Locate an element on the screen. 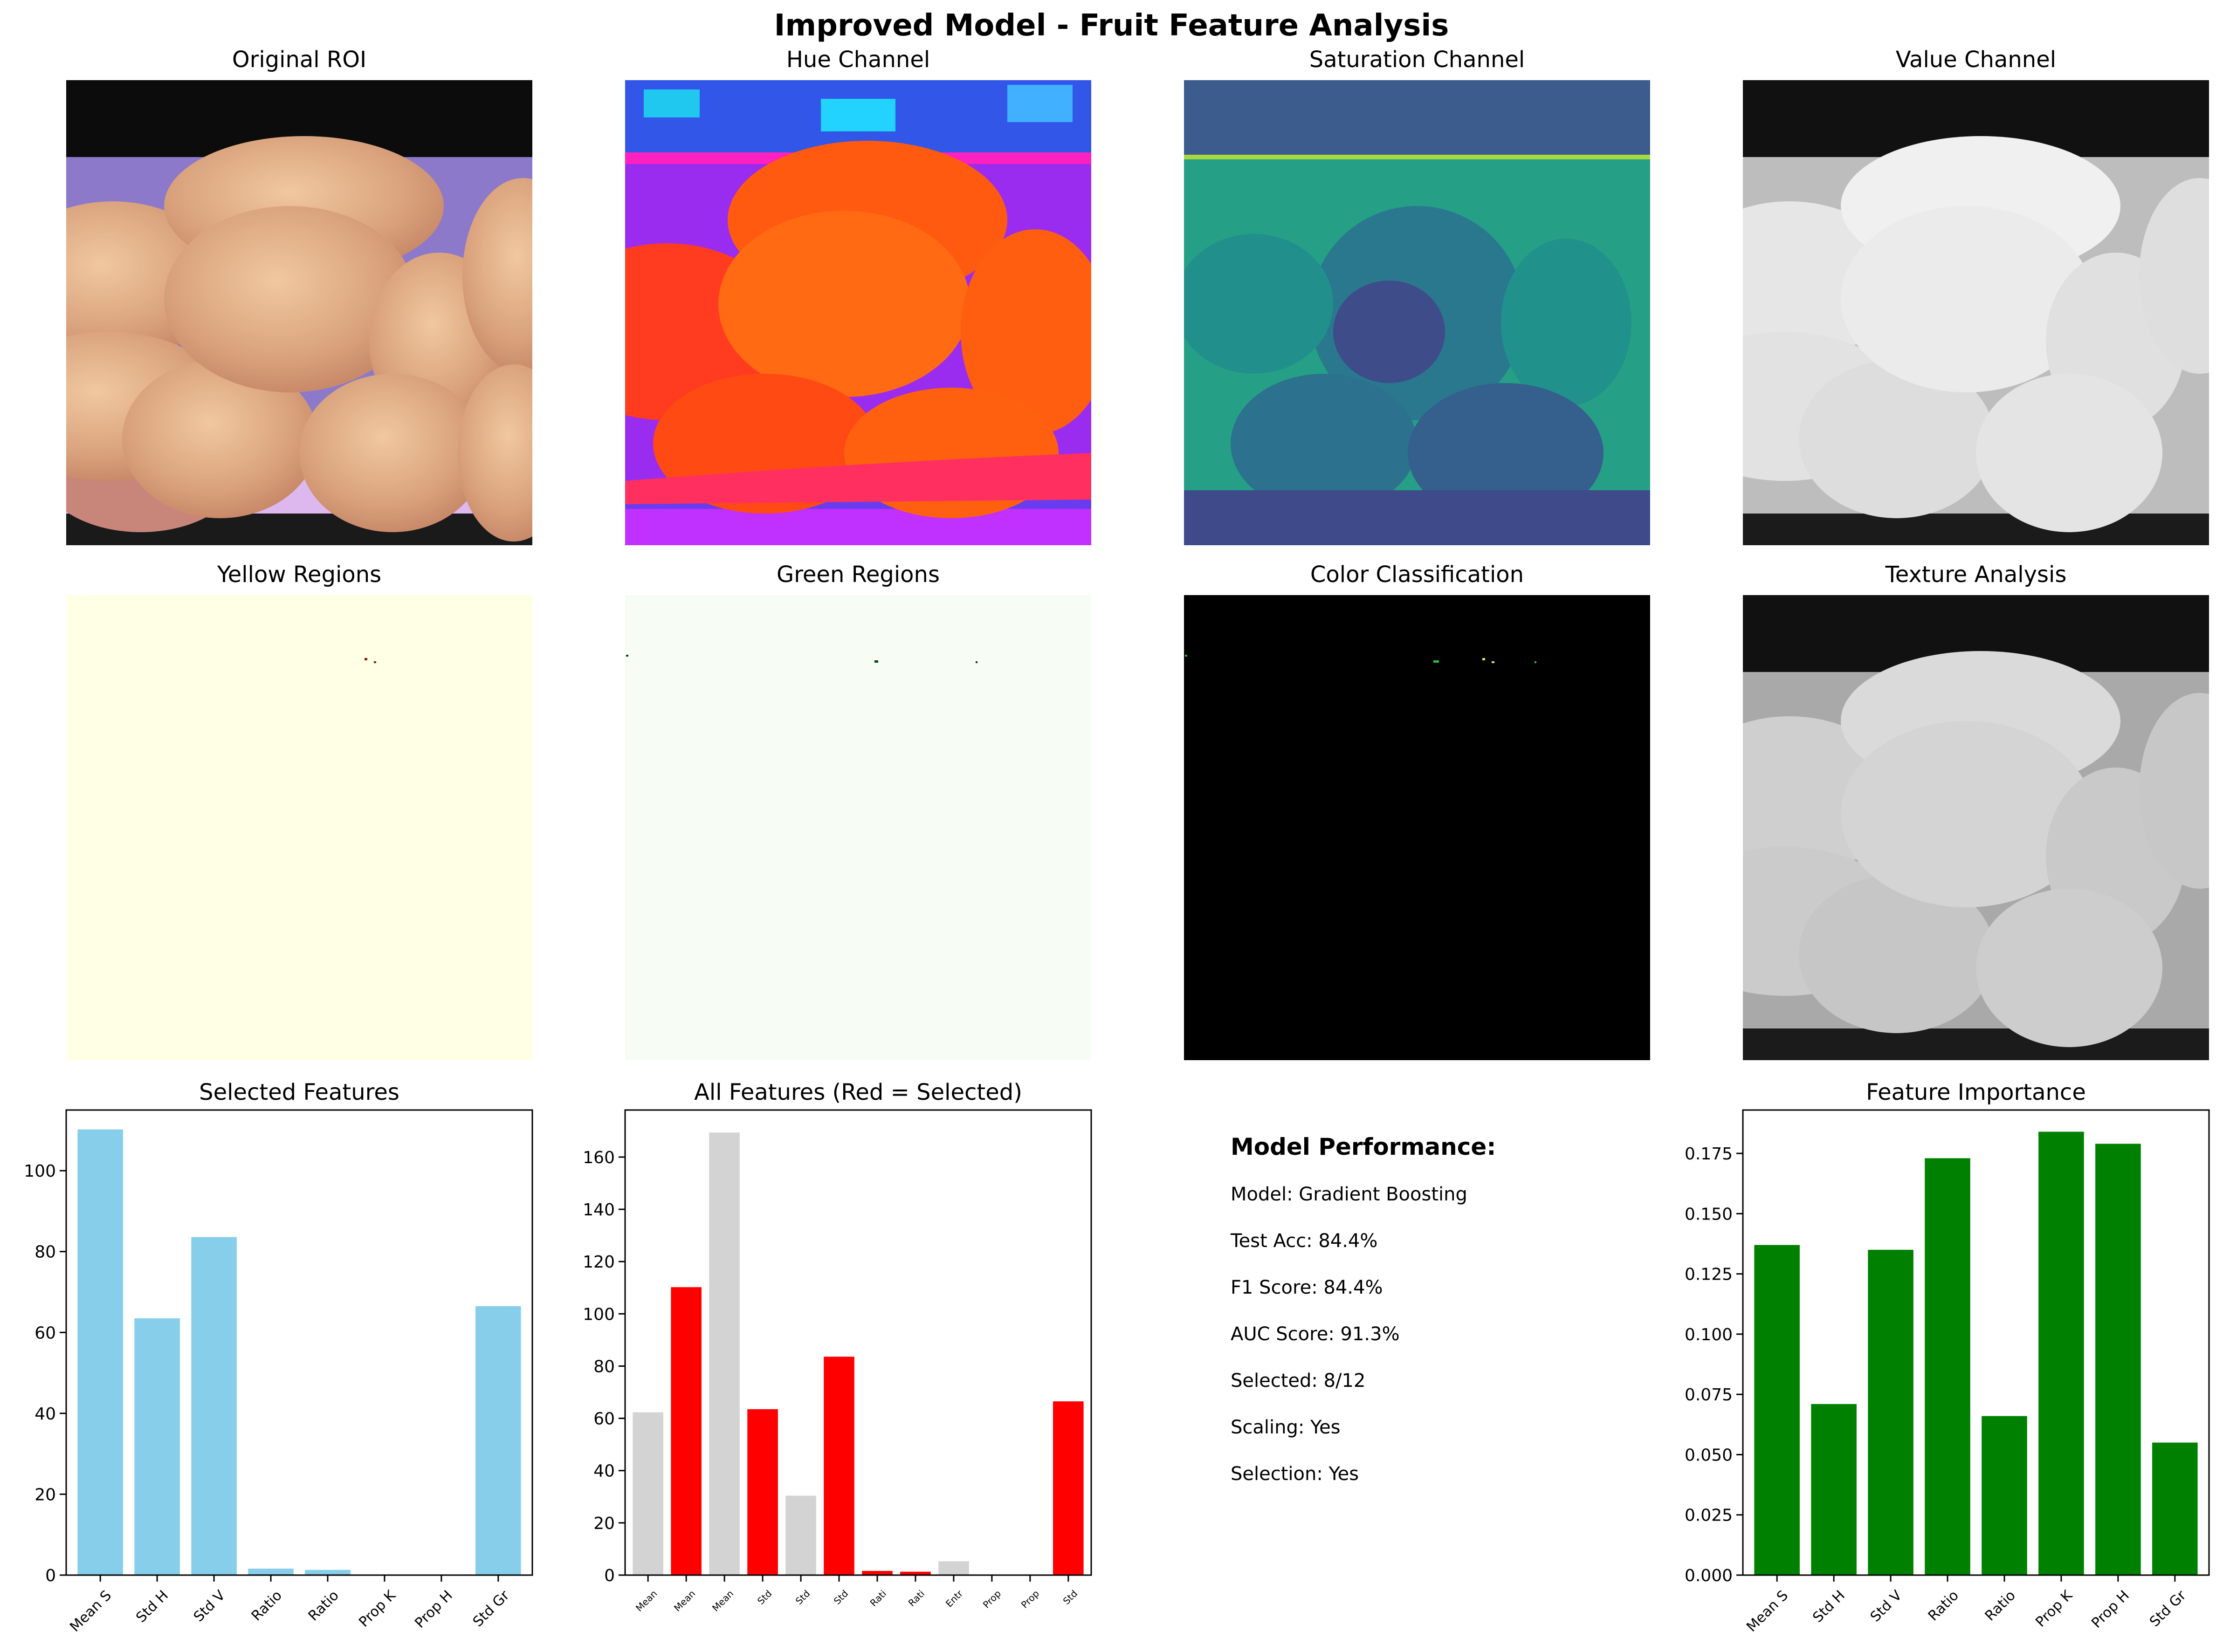  y-tick-label: 0.100 is located at coordinates (1709, 1334).